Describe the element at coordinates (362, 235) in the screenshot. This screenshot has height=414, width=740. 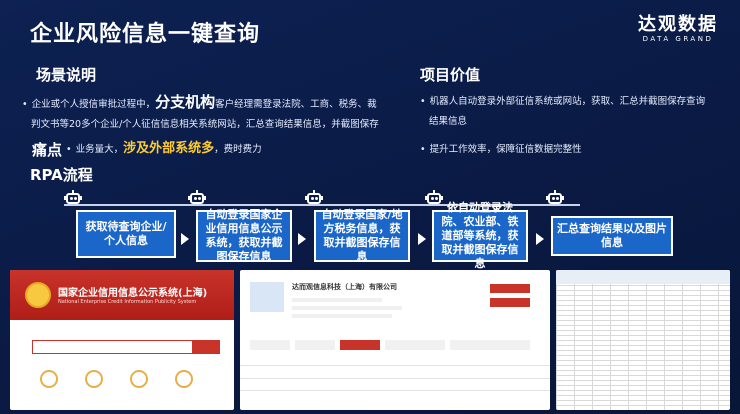
I see `rpa-step-3: 自动登录国家/地方税务信息，获取并截图保存信息` at that location.